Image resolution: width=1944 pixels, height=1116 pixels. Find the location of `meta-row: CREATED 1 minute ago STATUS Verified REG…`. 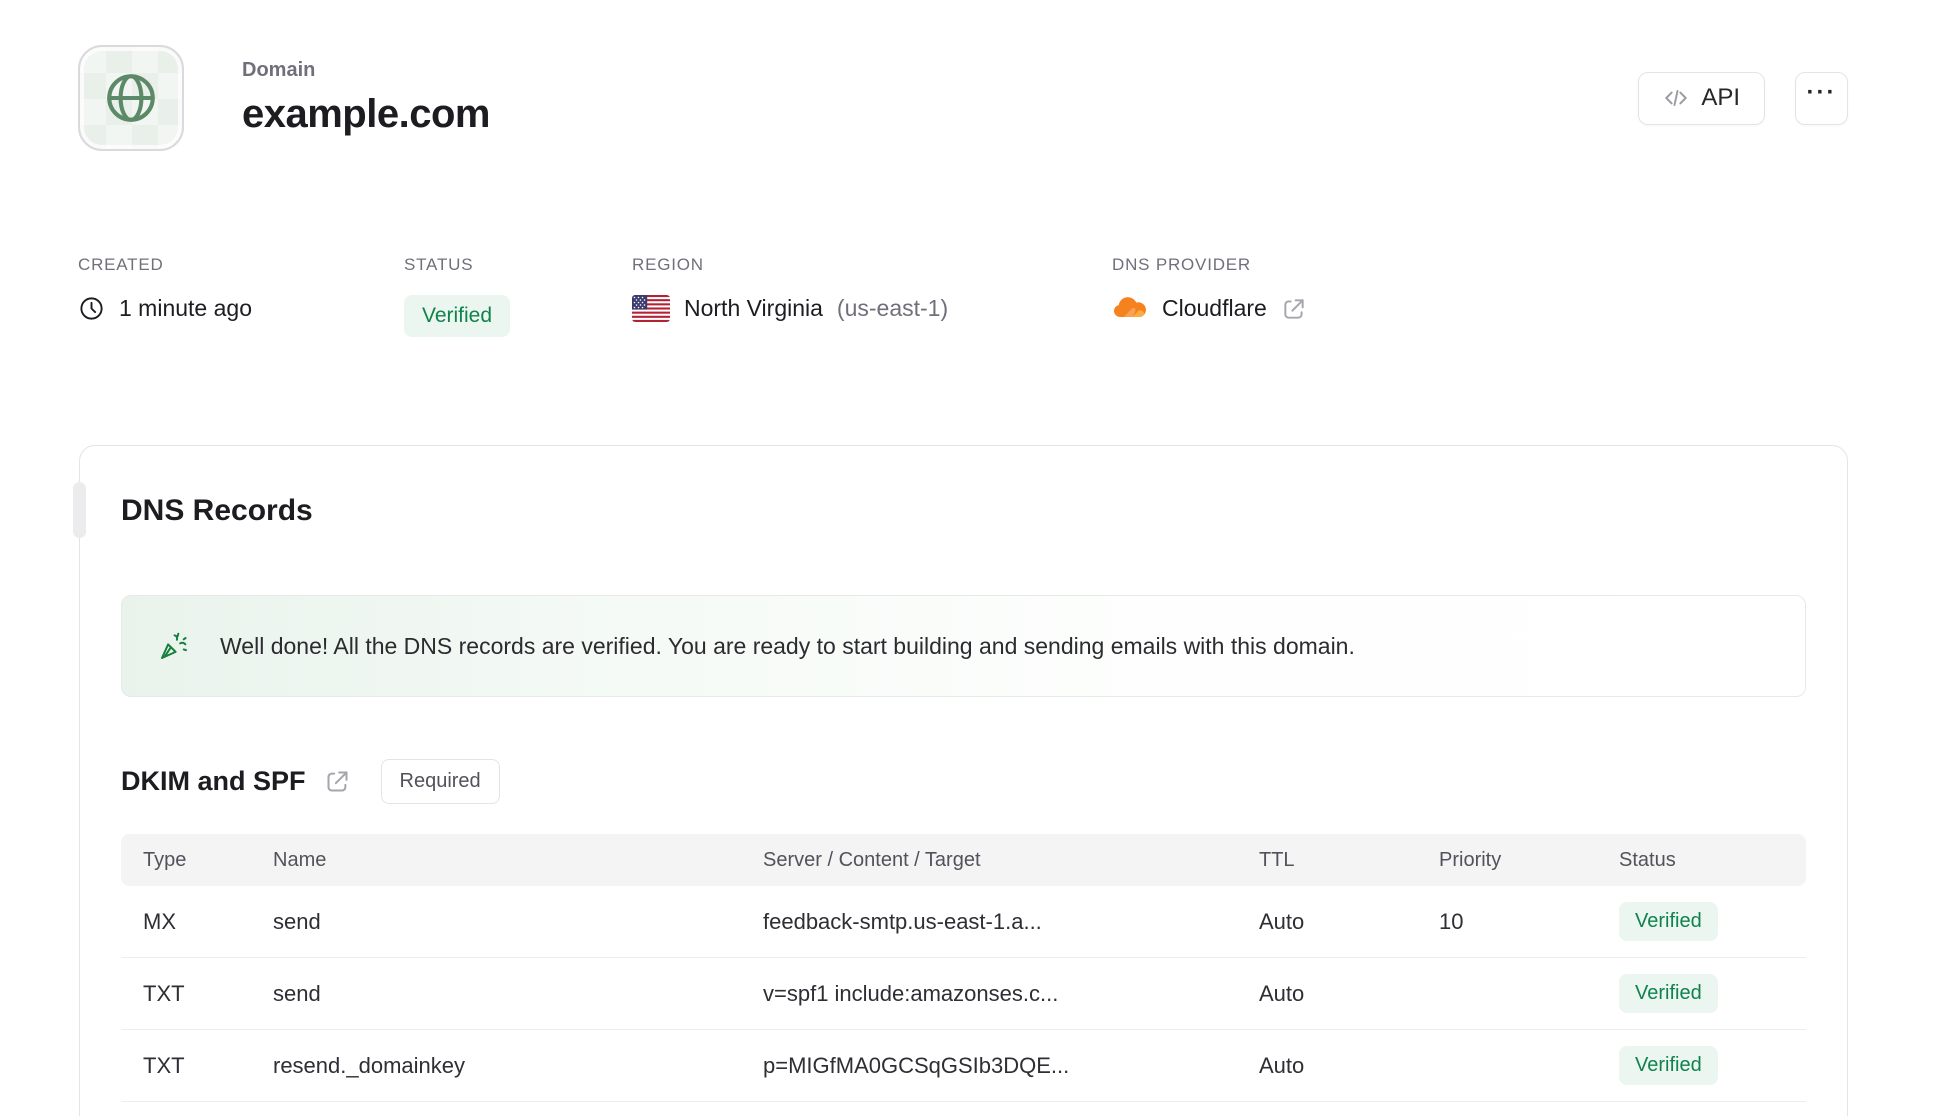

meta-row: CREATED 1 minute ago STATUS Verified REG… is located at coordinates (963, 300).